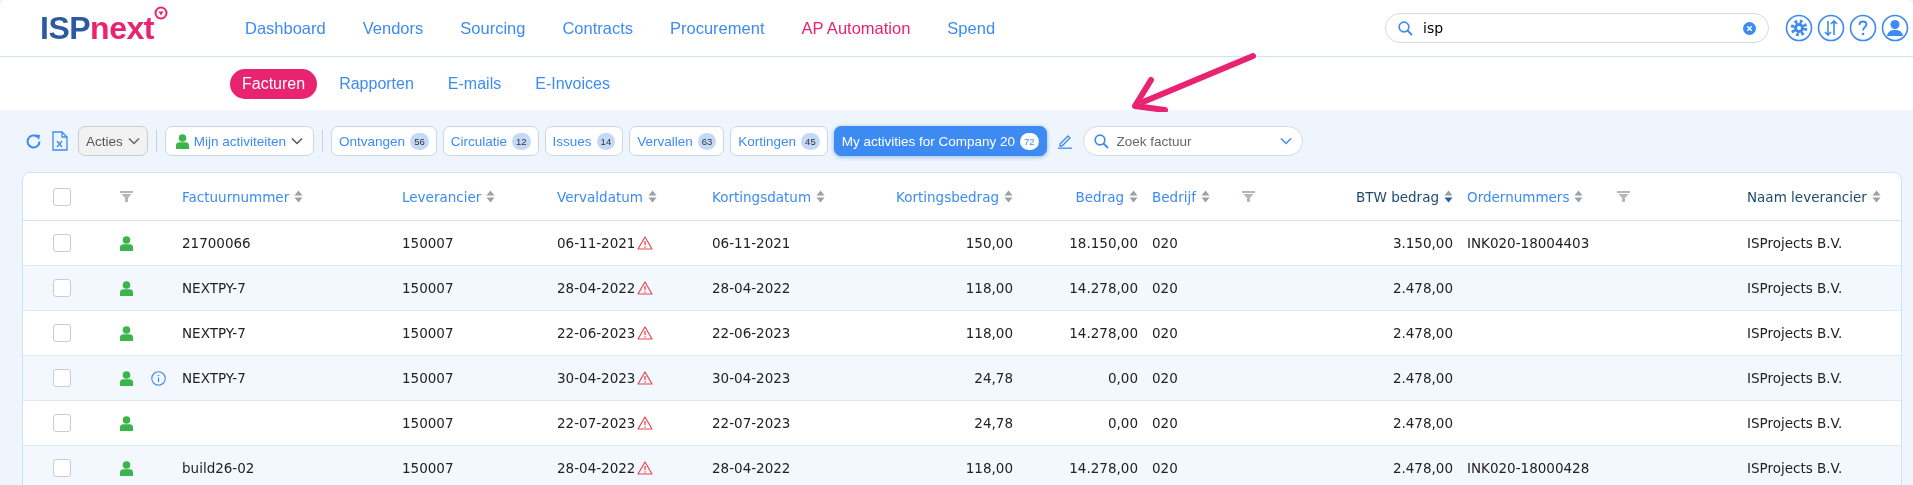 The width and height of the screenshot is (1913, 485). What do you see at coordinates (158, 378) in the screenshot?
I see `info-icon` at bounding box center [158, 378].